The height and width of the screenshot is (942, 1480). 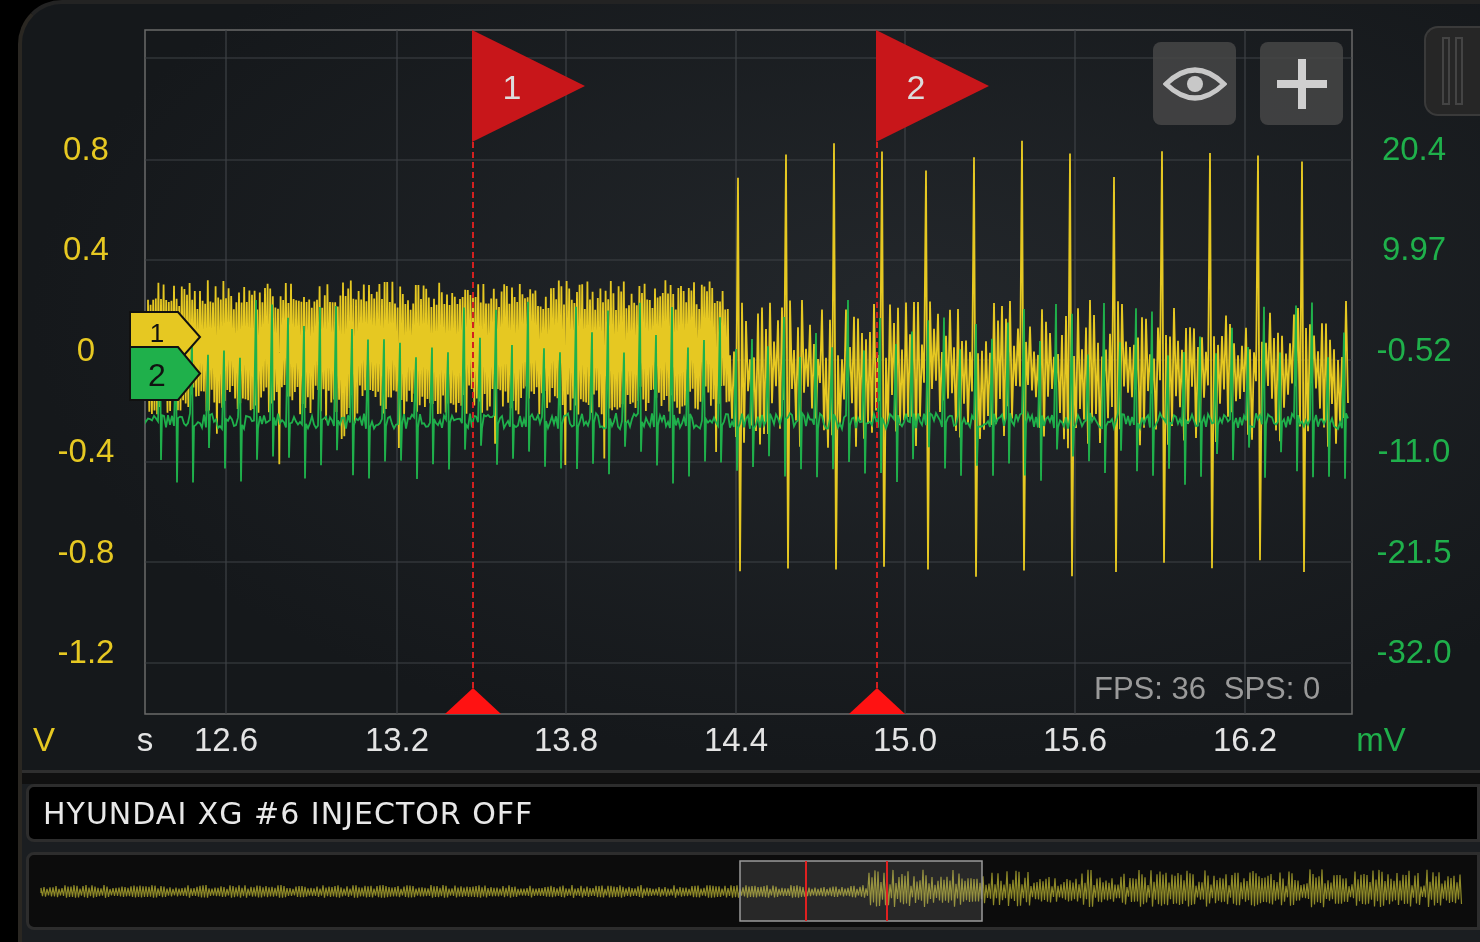 What do you see at coordinates (157, 375) in the screenshot?
I see `channel-number: 2` at bounding box center [157, 375].